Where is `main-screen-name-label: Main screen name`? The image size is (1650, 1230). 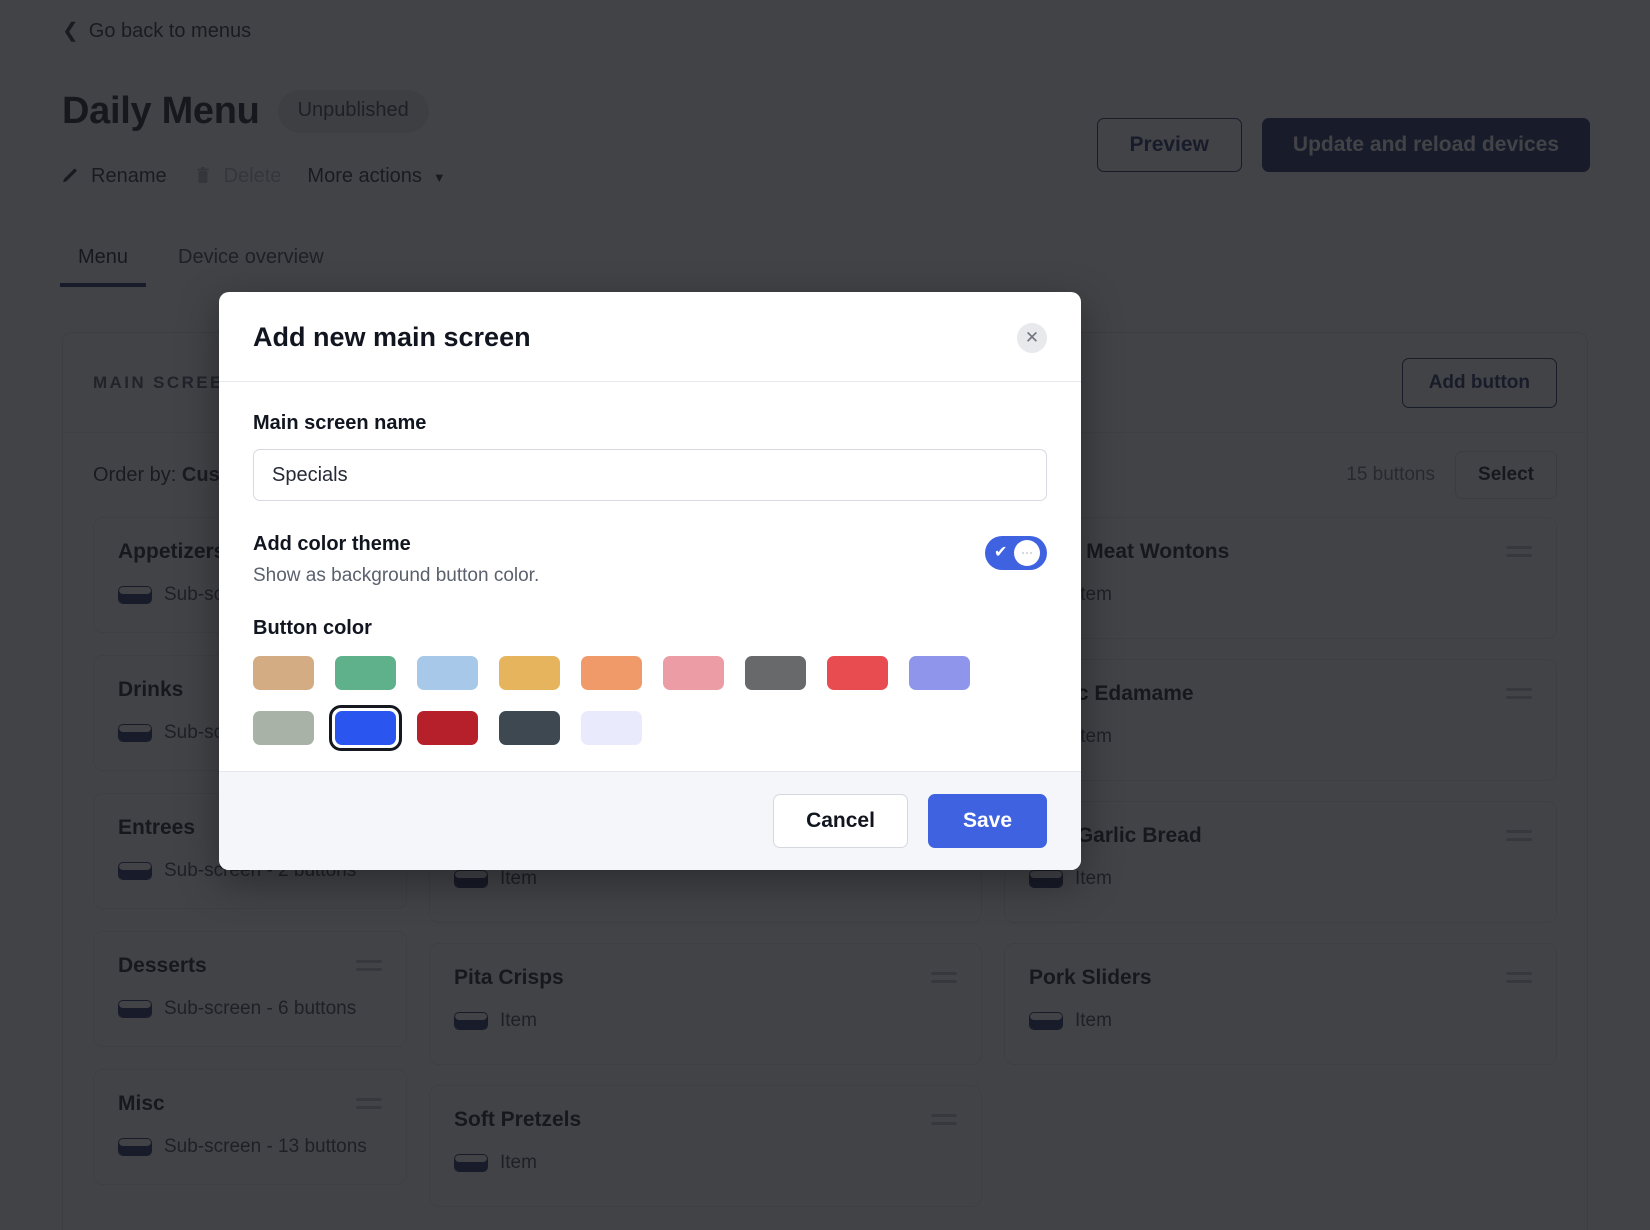
main-screen-name-label: Main screen name is located at coordinates (340, 423).